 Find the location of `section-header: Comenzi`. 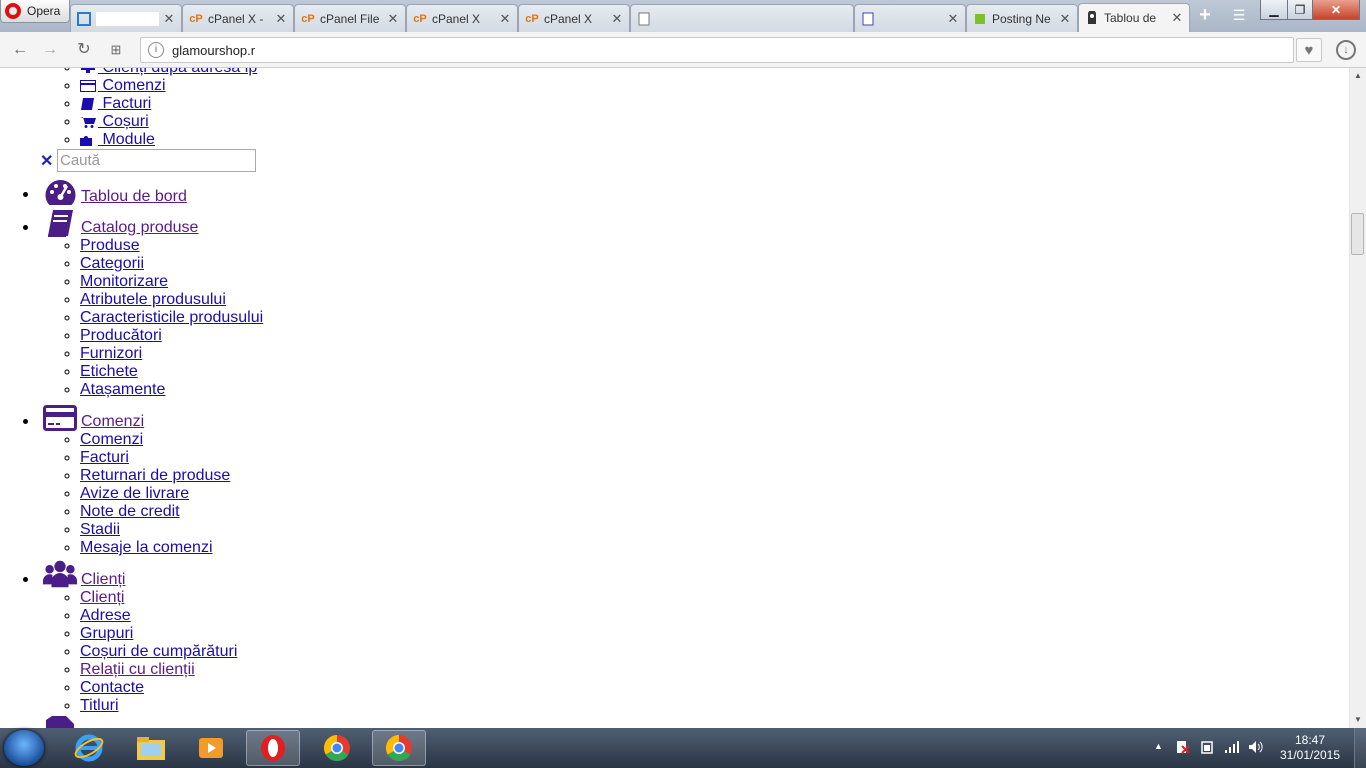

section-header: Comenzi is located at coordinates (93, 416).